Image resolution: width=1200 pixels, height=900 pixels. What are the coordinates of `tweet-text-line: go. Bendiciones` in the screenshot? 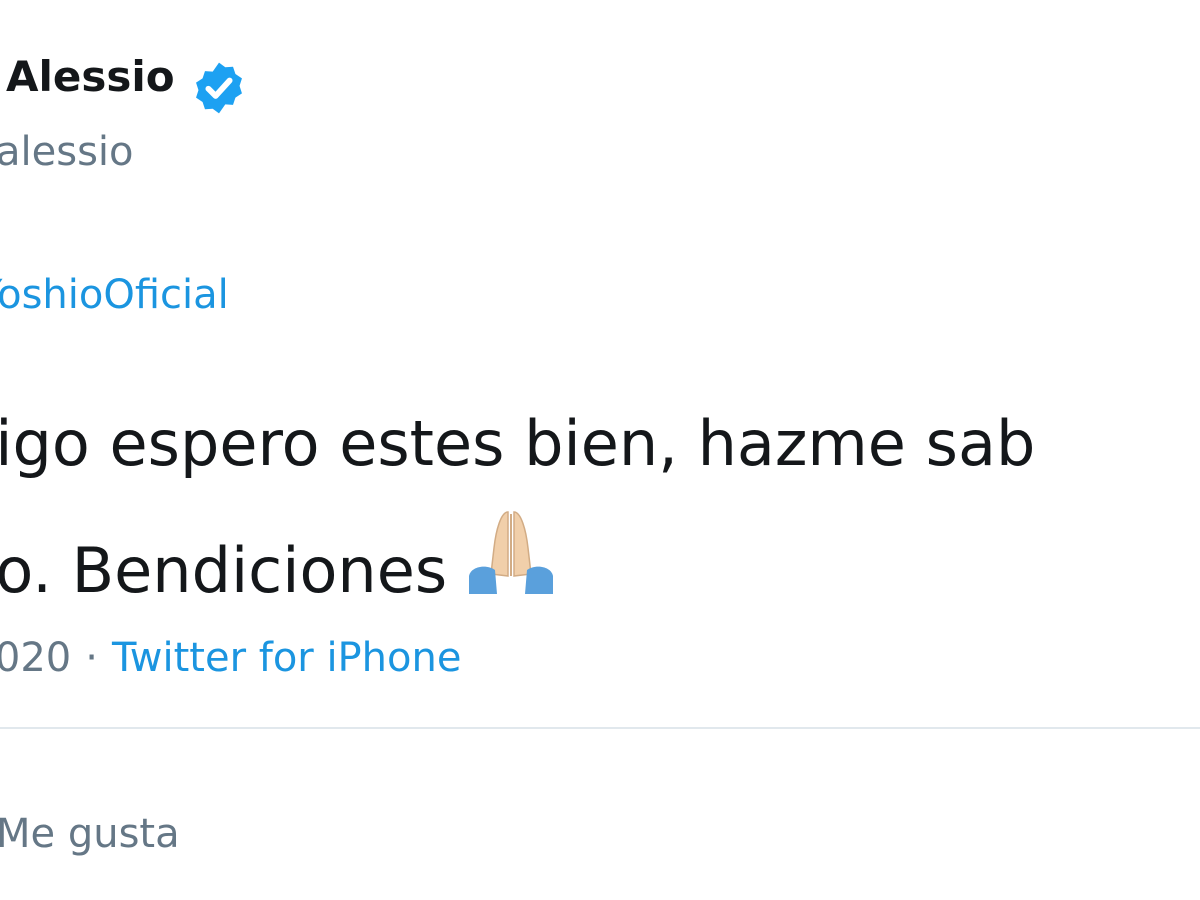 It's located at (517, 563).